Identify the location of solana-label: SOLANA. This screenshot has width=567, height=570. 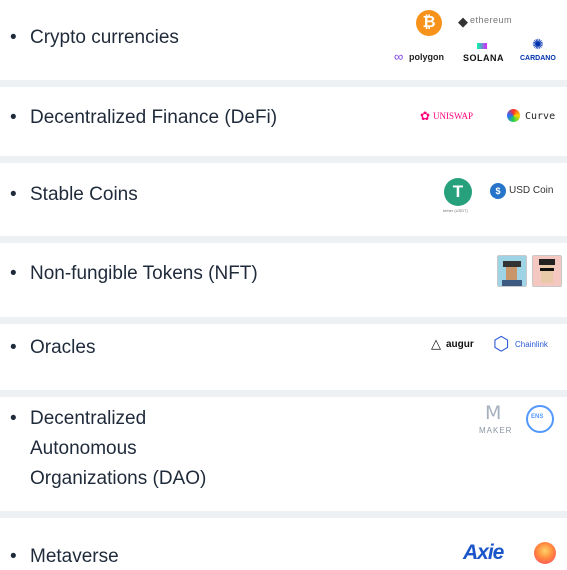
(483, 58).